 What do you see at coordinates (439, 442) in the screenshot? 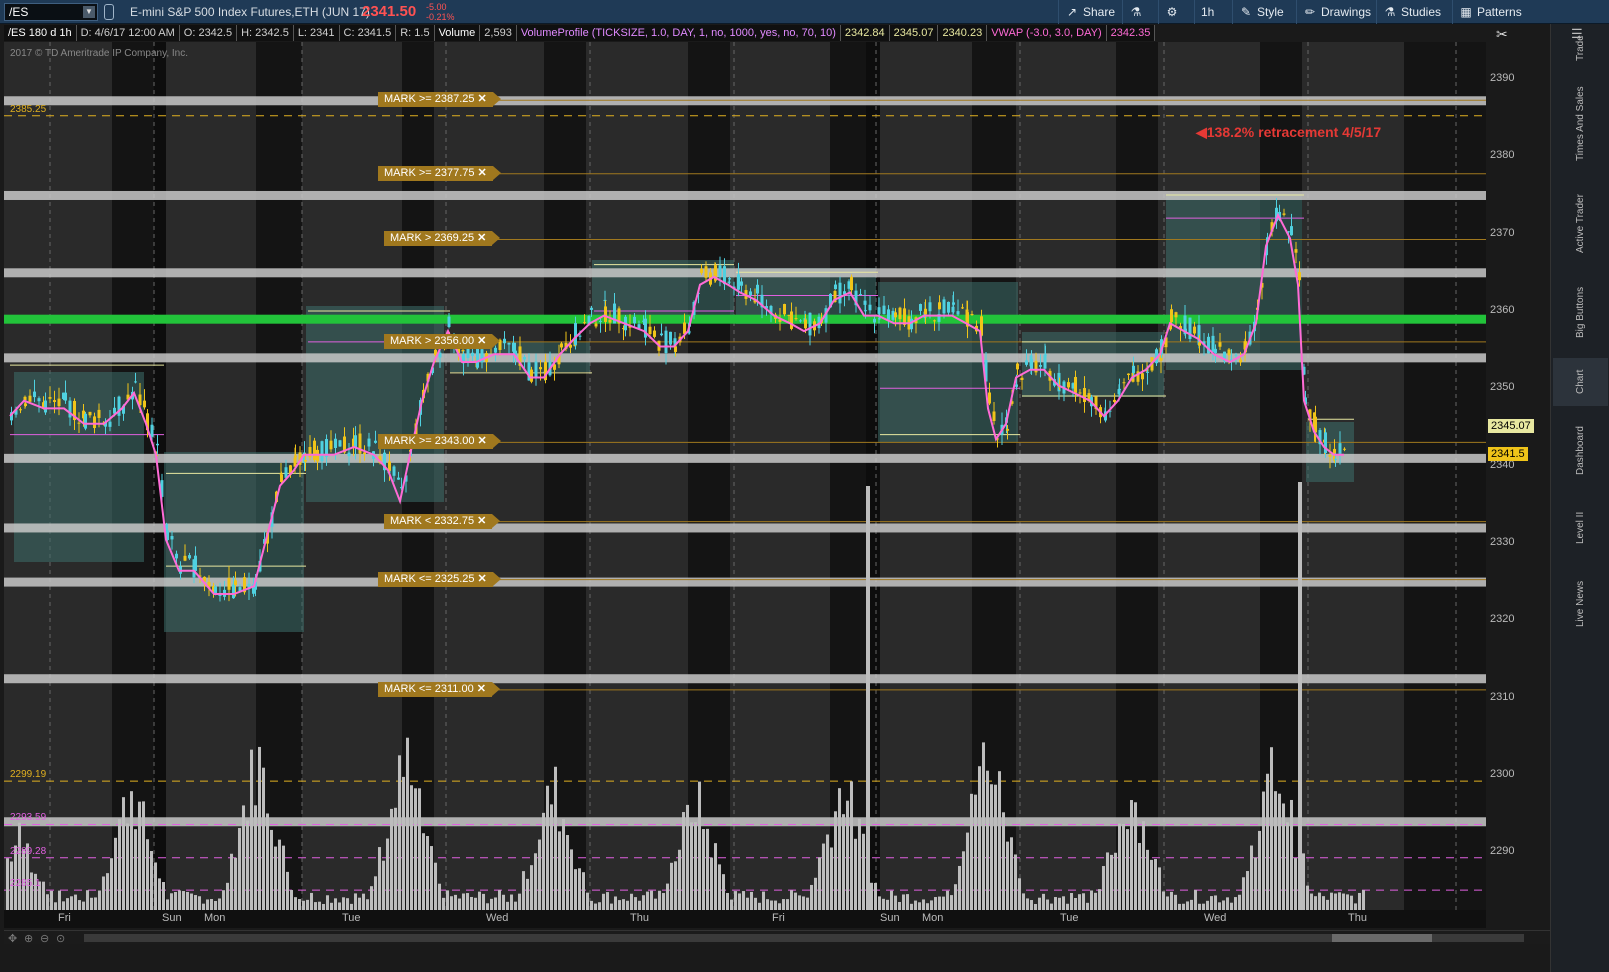
I see `price-alert-mark: MARK >= 2343.00 ✕` at bounding box center [439, 442].